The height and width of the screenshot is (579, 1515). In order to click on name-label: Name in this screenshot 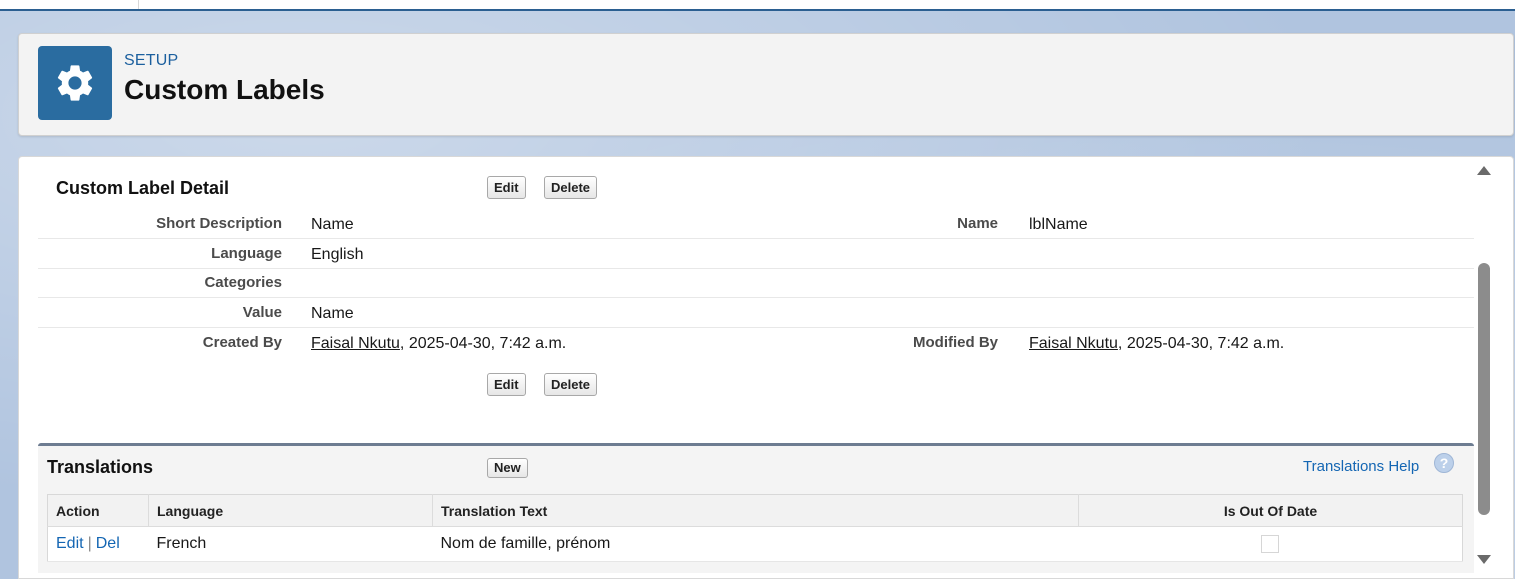, I will do `click(977, 223)`.